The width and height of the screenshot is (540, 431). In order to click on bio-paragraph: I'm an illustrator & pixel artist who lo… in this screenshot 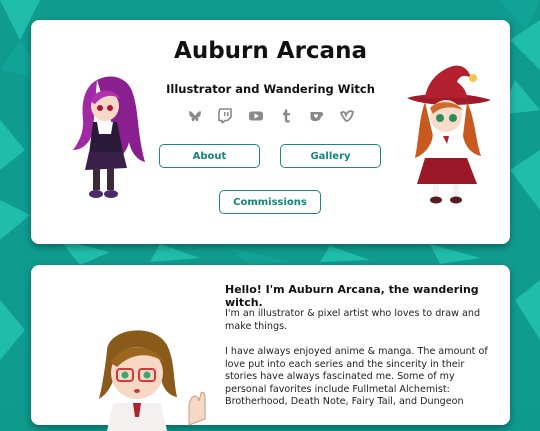, I will do `click(353, 320)`.